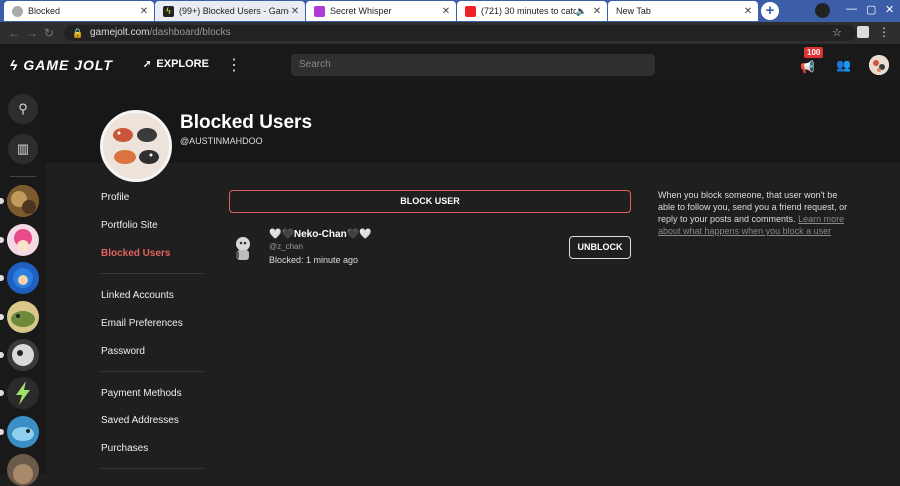 This screenshot has width=900, height=486. I want to click on rocket-icon: ➚, so click(147, 64).